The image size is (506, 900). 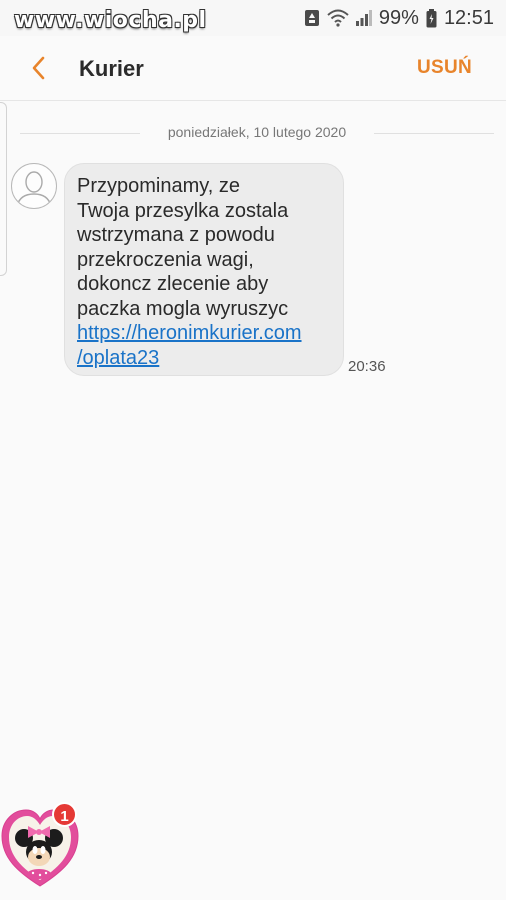 I want to click on watermark: www.wiocha.pl, so click(x=110, y=20).